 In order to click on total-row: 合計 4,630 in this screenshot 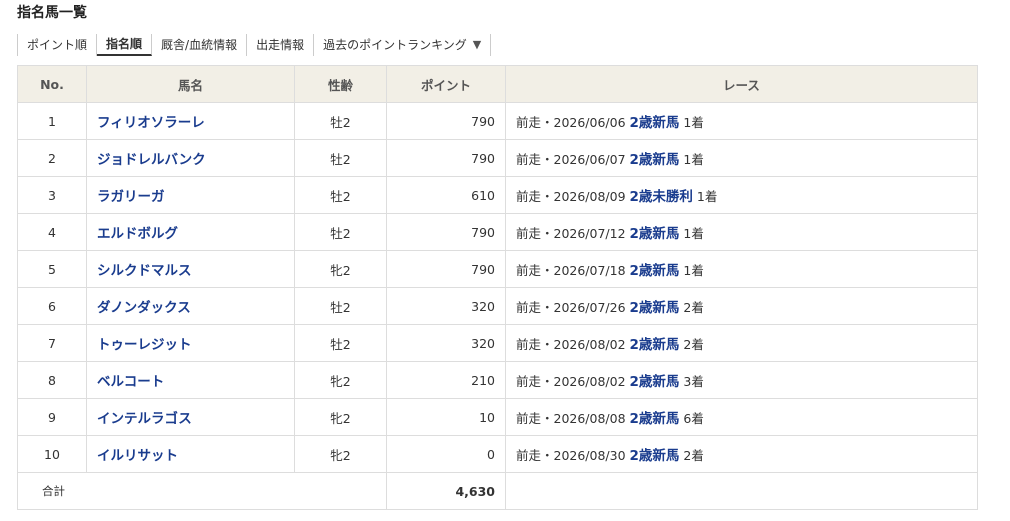, I will do `click(497, 491)`.